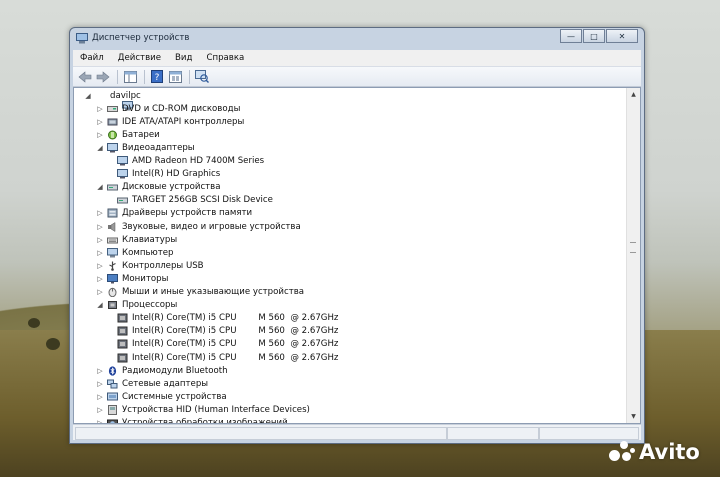 This screenshot has height=477, width=720. I want to click on hid-icon, so click(112, 409).